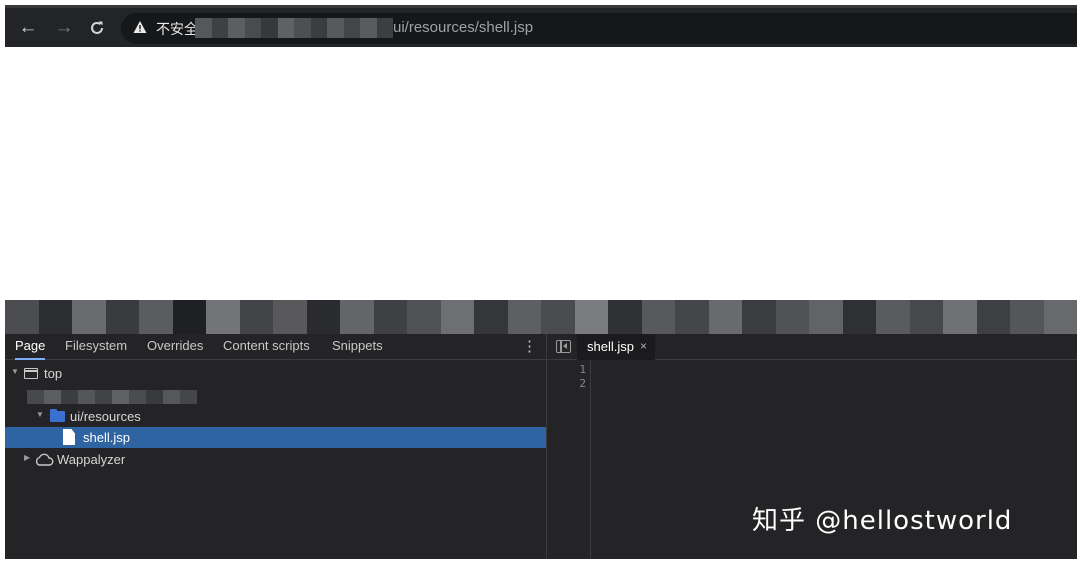  What do you see at coordinates (275, 397) in the screenshot?
I see `tree-item-redacted-host` at bounding box center [275, 397].